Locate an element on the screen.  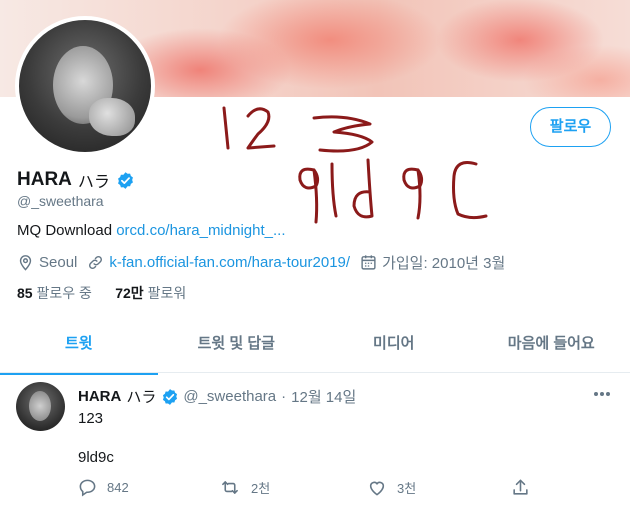
tweet-text-line-1: 123 is located at coordinates (91, 418).